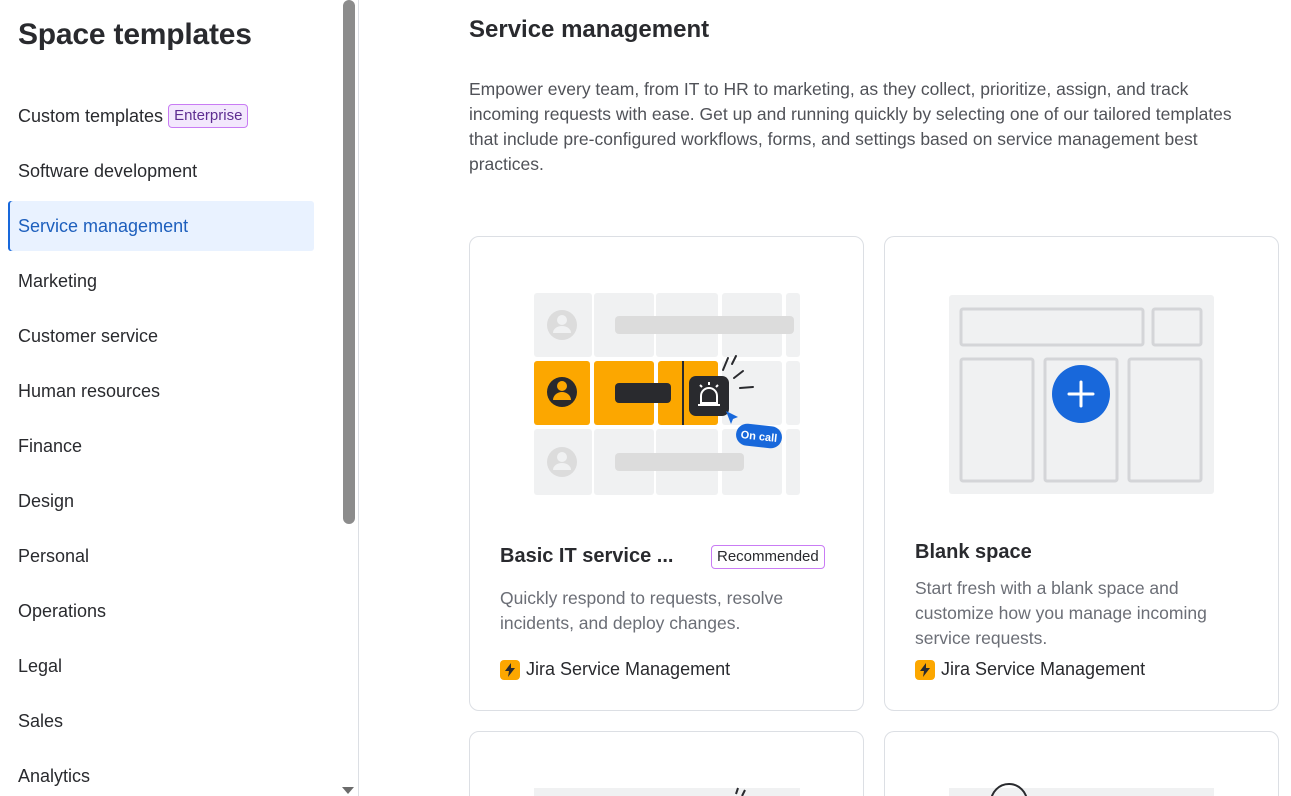 Image resolution: width=1291 pixels, height=796 pixels. I want to click on it-service-illustration: On call, so click(667, 394).